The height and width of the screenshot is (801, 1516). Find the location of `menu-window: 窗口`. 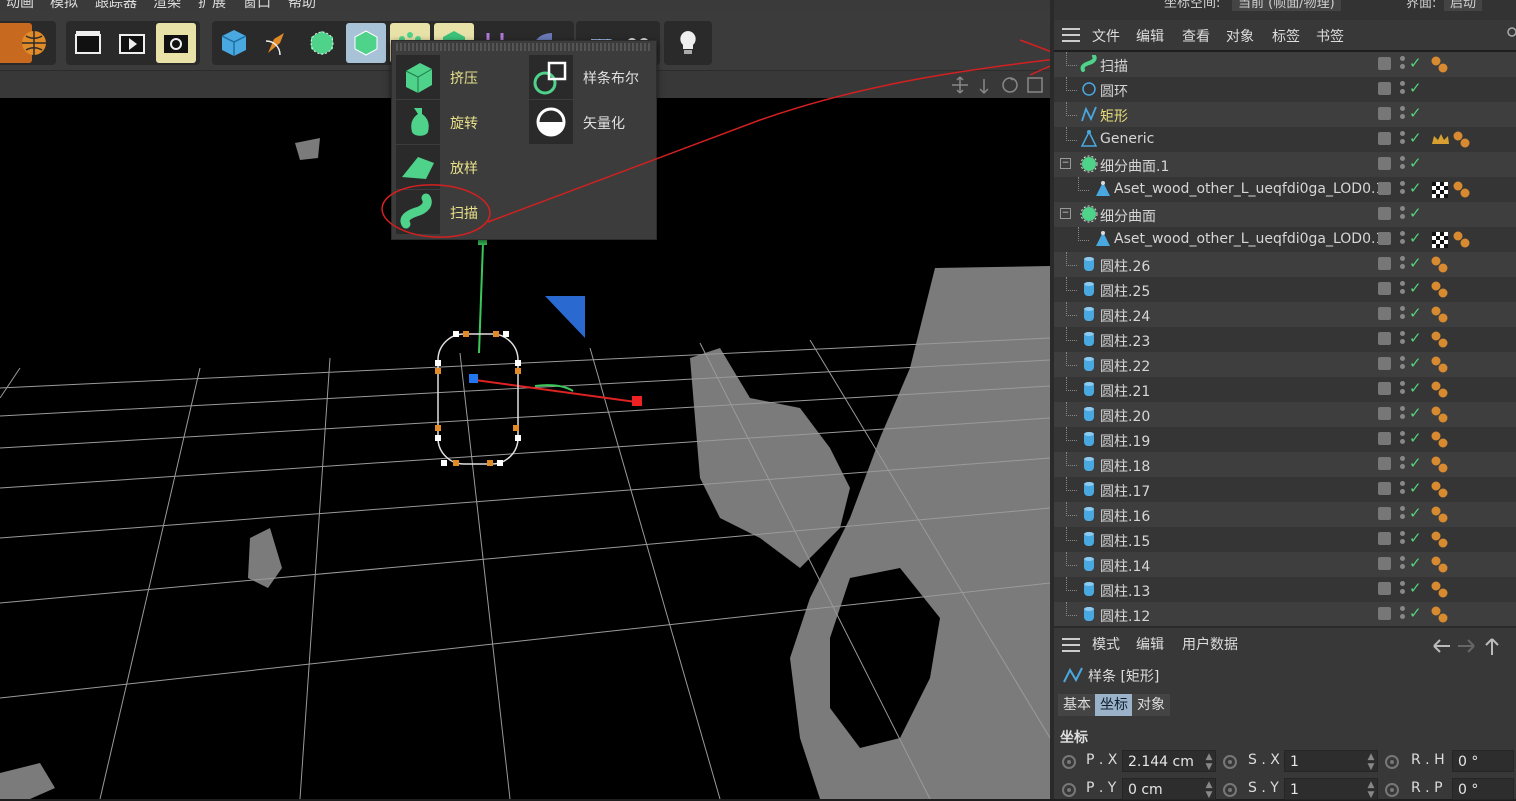

menu-window: 窗口 is located at coordinates (257, 5).